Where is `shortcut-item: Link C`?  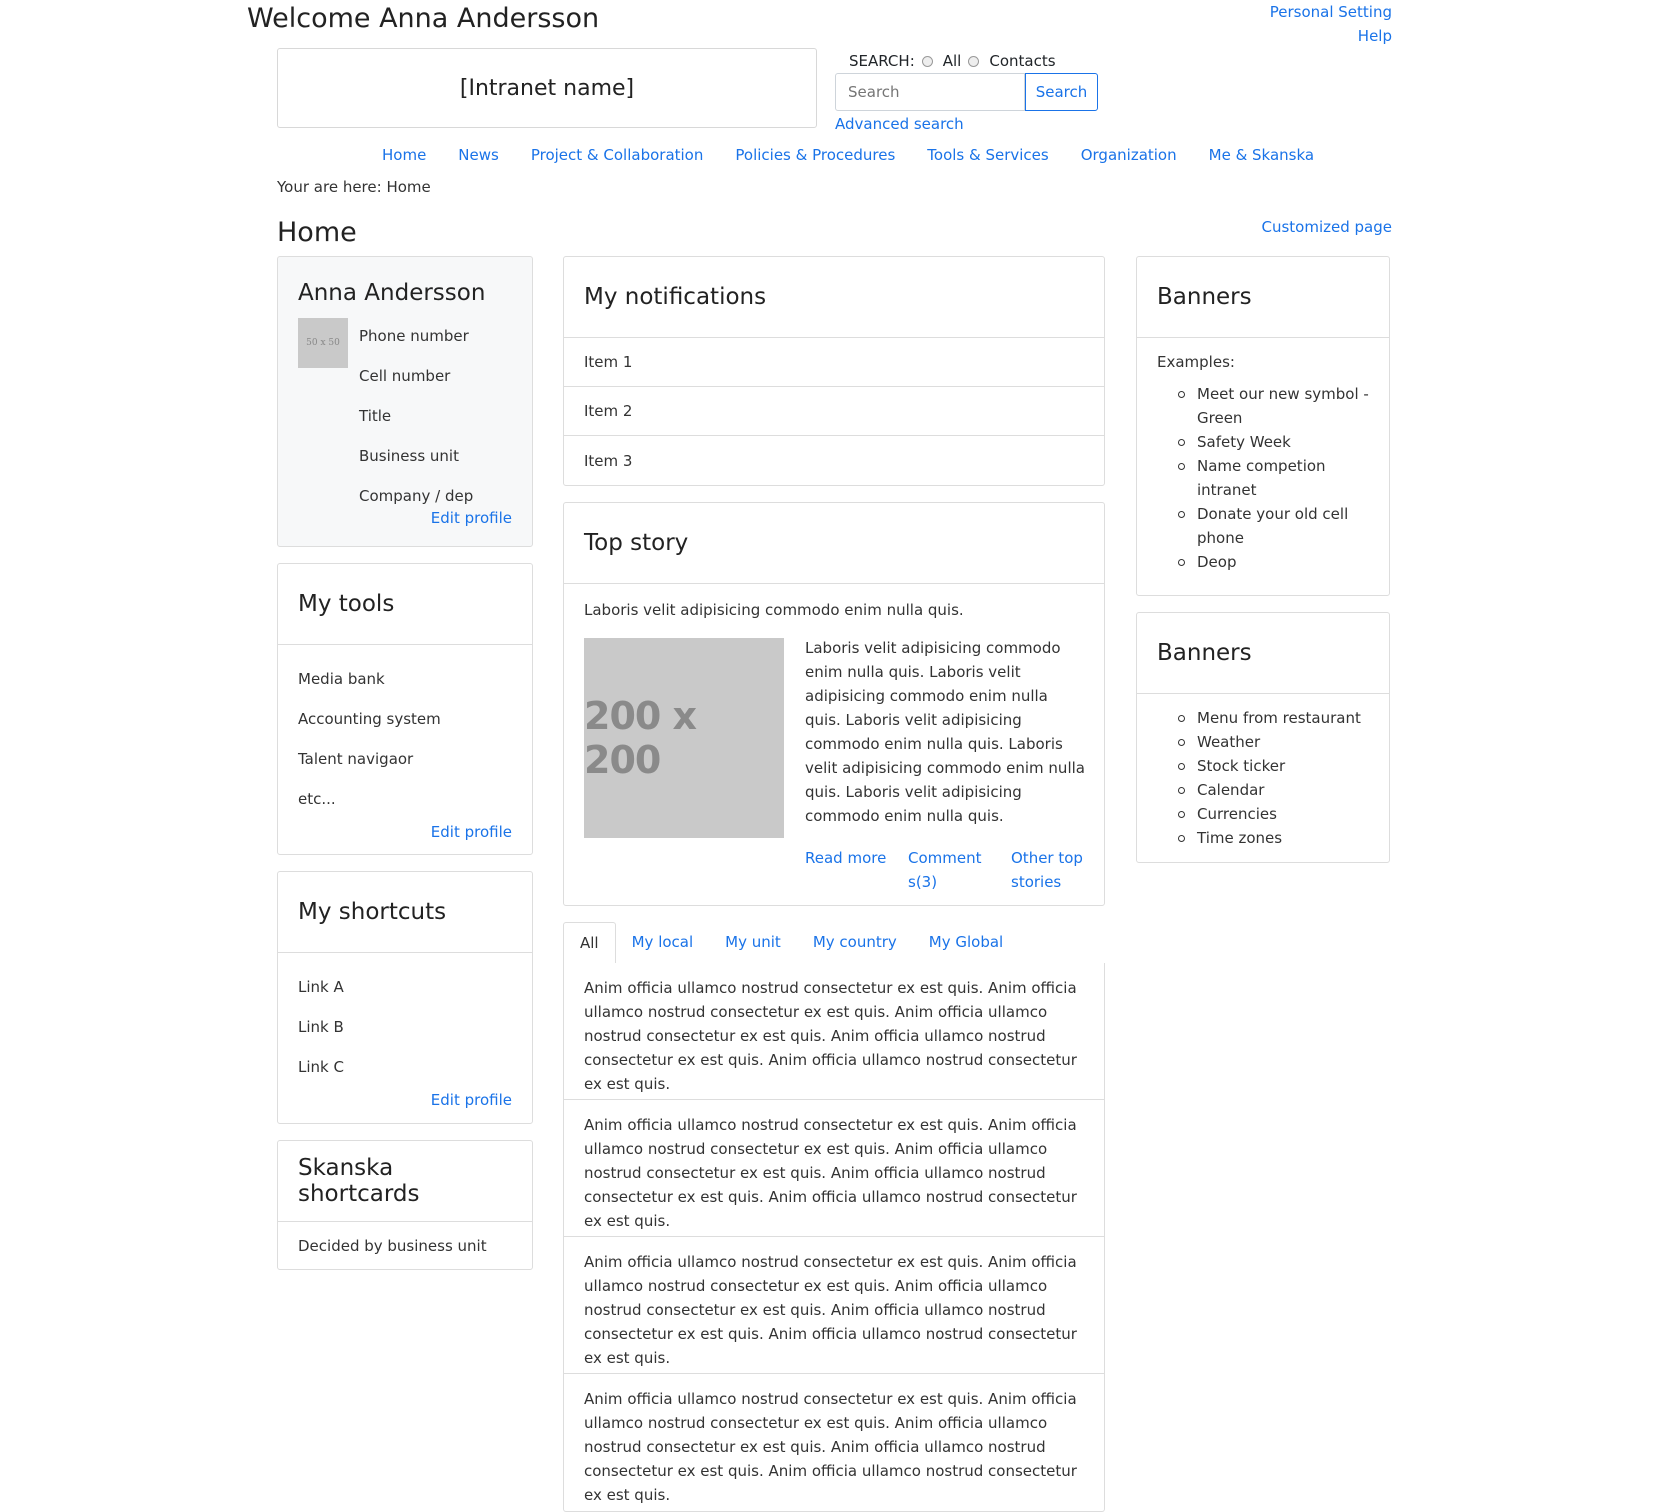 shortcut-item: Link C is located at coordinates (405, 1067).